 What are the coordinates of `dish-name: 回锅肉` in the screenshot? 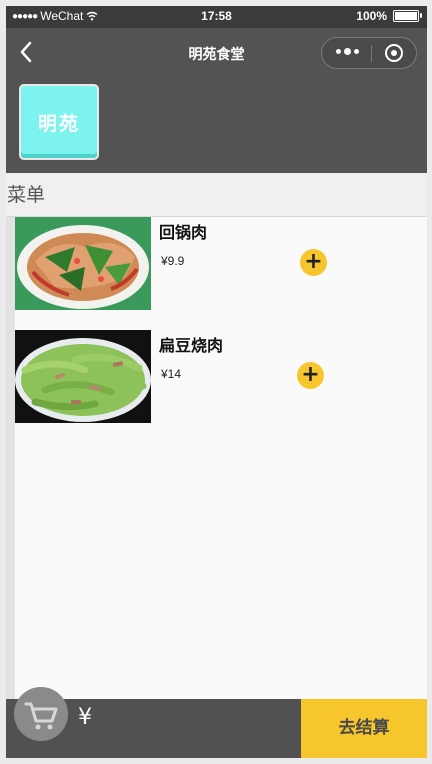 It's located at (183, 232).